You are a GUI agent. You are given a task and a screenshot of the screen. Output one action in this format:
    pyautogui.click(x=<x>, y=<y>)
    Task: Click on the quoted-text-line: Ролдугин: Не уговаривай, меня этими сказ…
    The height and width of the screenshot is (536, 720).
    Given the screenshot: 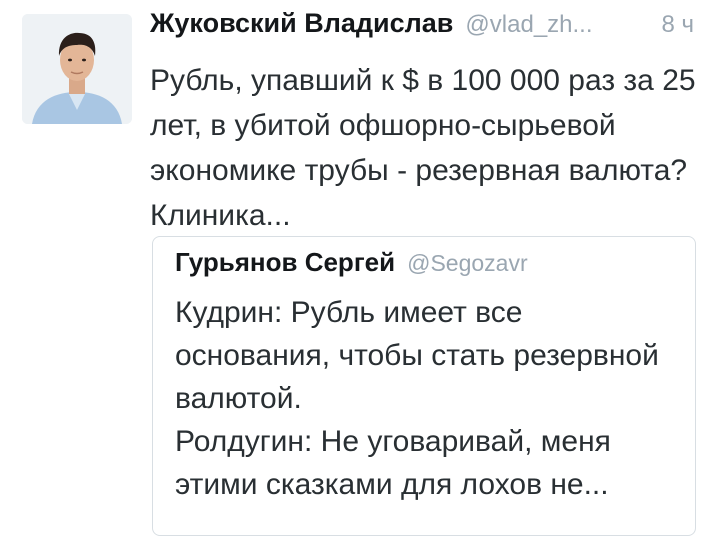 What is the action you would take?
    pyautogui.click(x=393, y=463)
    